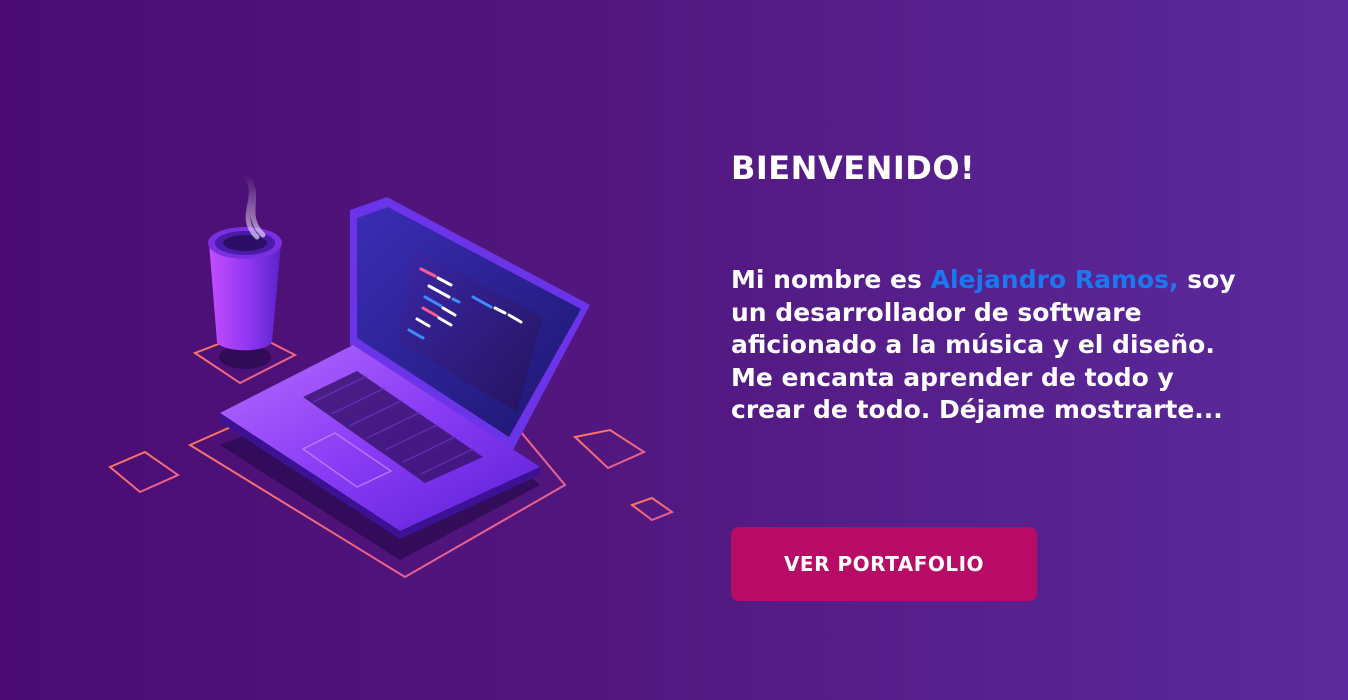 The height and width of the screenshot is (700, 1348). What do you see at coordinates (831, 279) in the screenshot?
I see `intro-prefix: Mi nombre es` at bounding box center [831, 279].